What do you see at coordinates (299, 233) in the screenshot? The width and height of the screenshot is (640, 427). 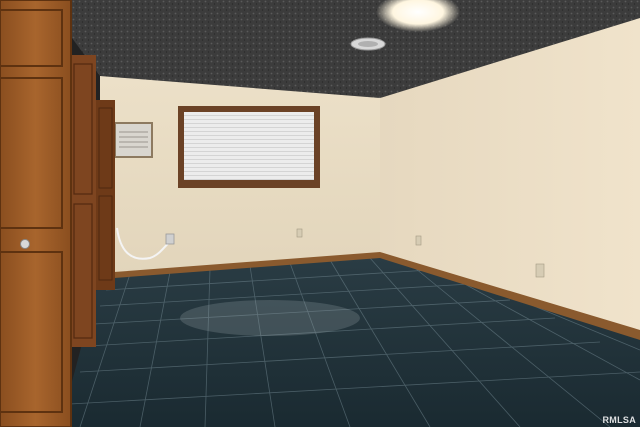 I see `outlet-back-wall` at bounding box center [299, 233].